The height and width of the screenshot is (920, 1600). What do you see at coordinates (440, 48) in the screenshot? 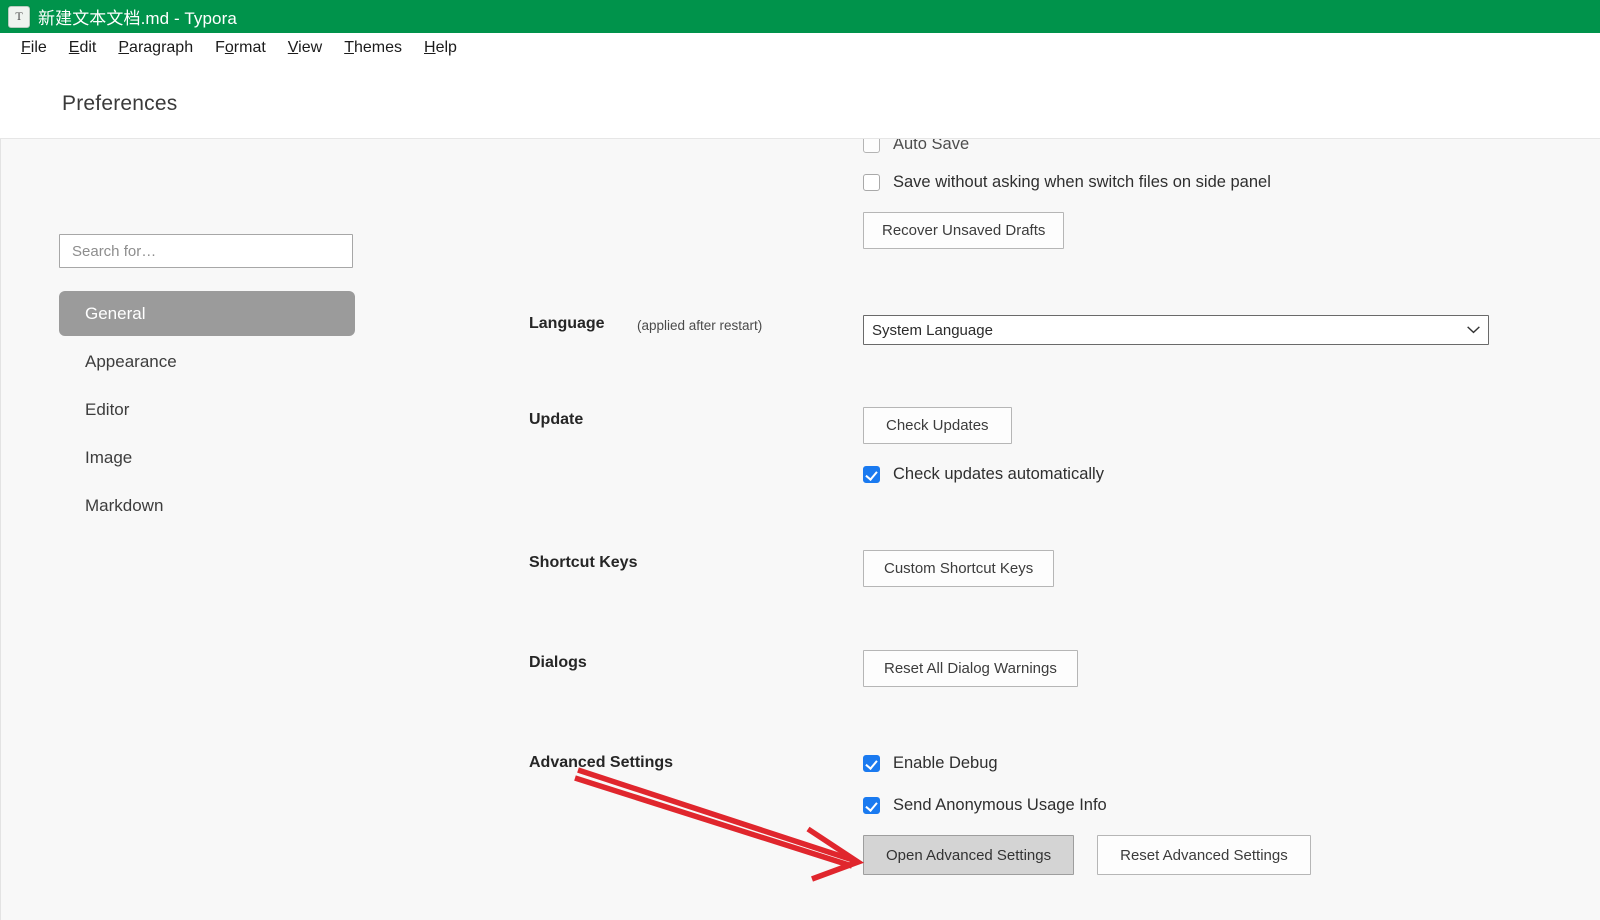
I see `menu-help: Help` at bounding box center [440, 48].